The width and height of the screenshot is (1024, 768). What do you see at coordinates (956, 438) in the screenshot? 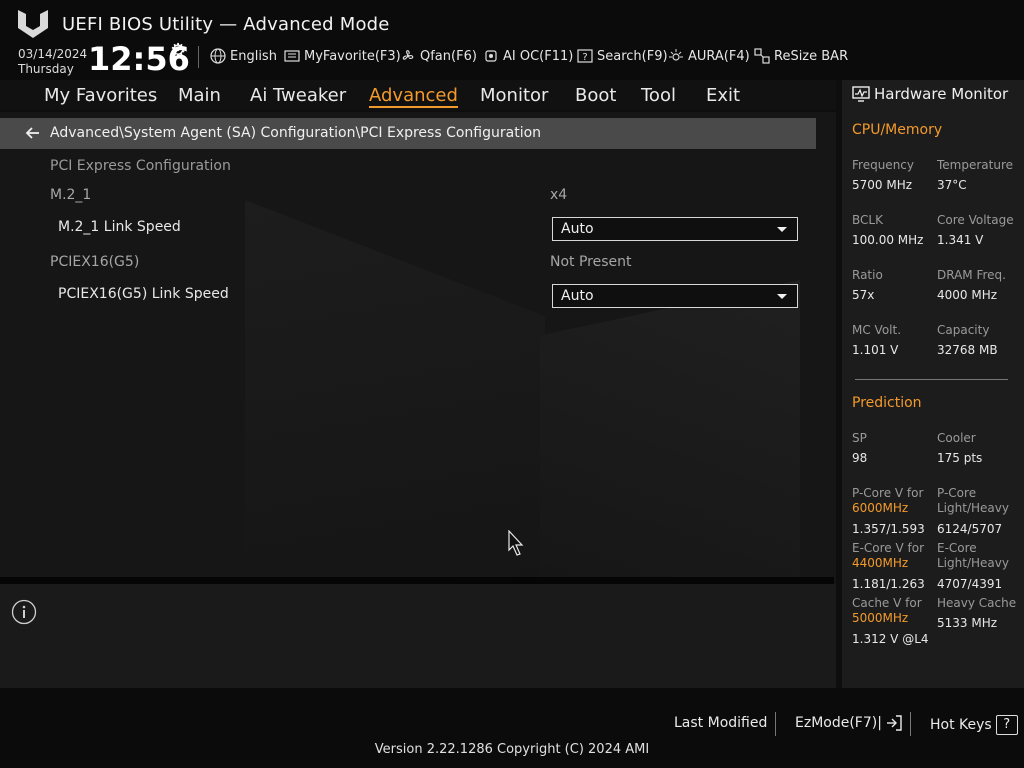
I see `cooler-label: Cooler` at bounding box center [956, 438].